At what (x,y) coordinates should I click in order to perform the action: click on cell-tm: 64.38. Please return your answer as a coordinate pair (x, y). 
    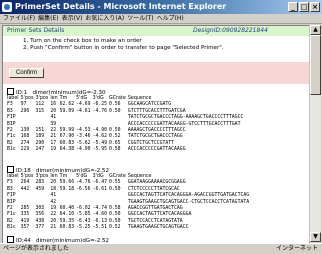
    Looking at the image, I should click on (67, 150).